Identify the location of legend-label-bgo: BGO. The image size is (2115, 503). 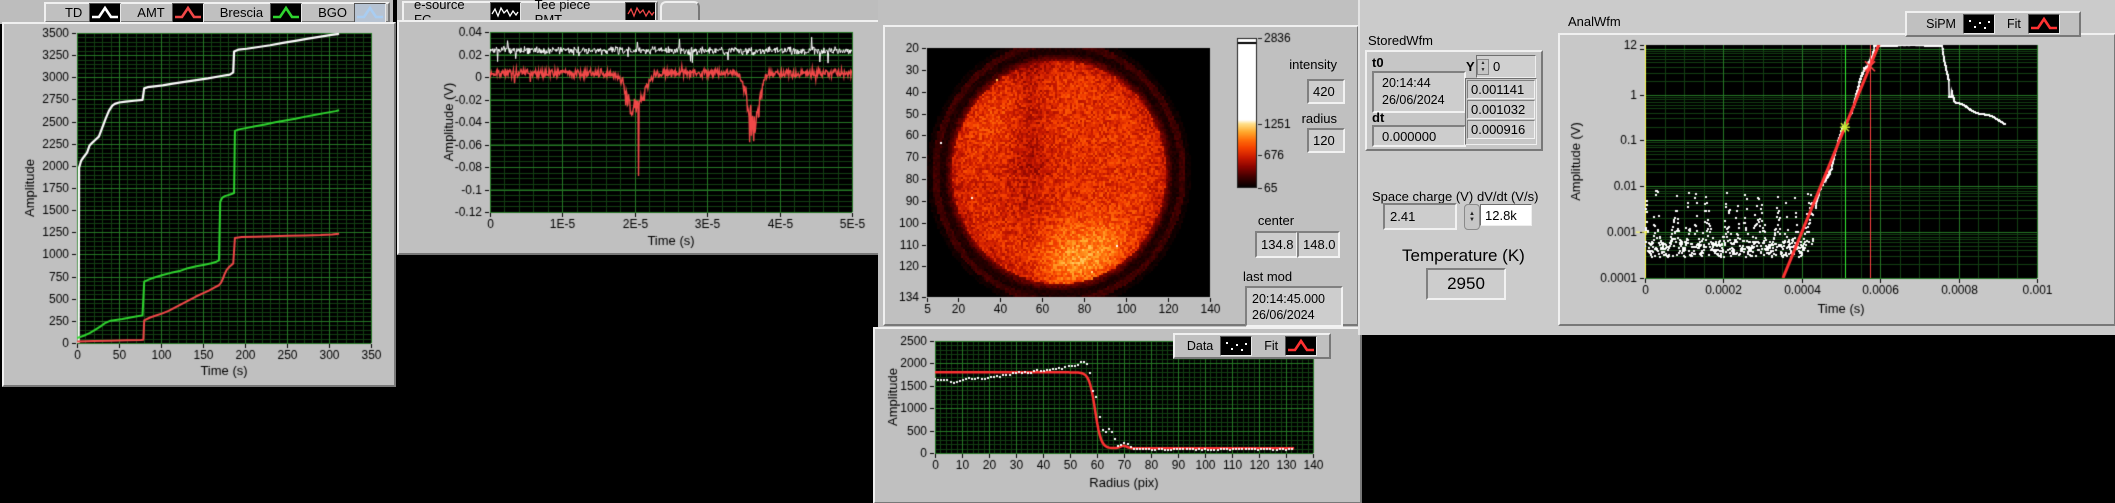
(332, 12).